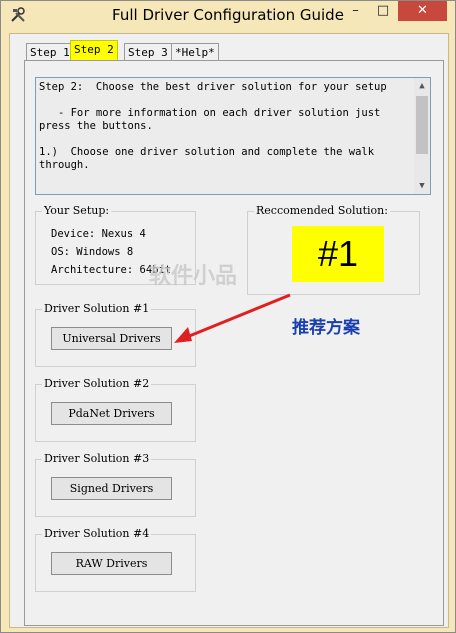 Image resolution: width=456 pixels, height=633 pixels. Describe the element at coordinates (77, 210) in the screenshot. I see `your-setup-legend: Your Setup:` at that location.